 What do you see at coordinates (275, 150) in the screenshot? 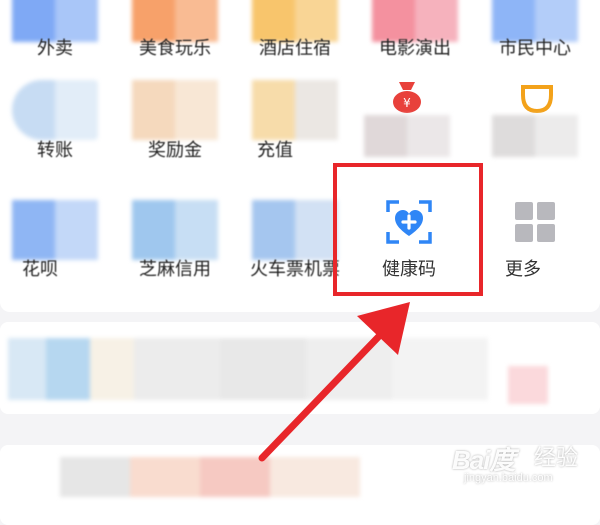
I see `grid-label-recharge: 充值` at bounding box center [275, 150].